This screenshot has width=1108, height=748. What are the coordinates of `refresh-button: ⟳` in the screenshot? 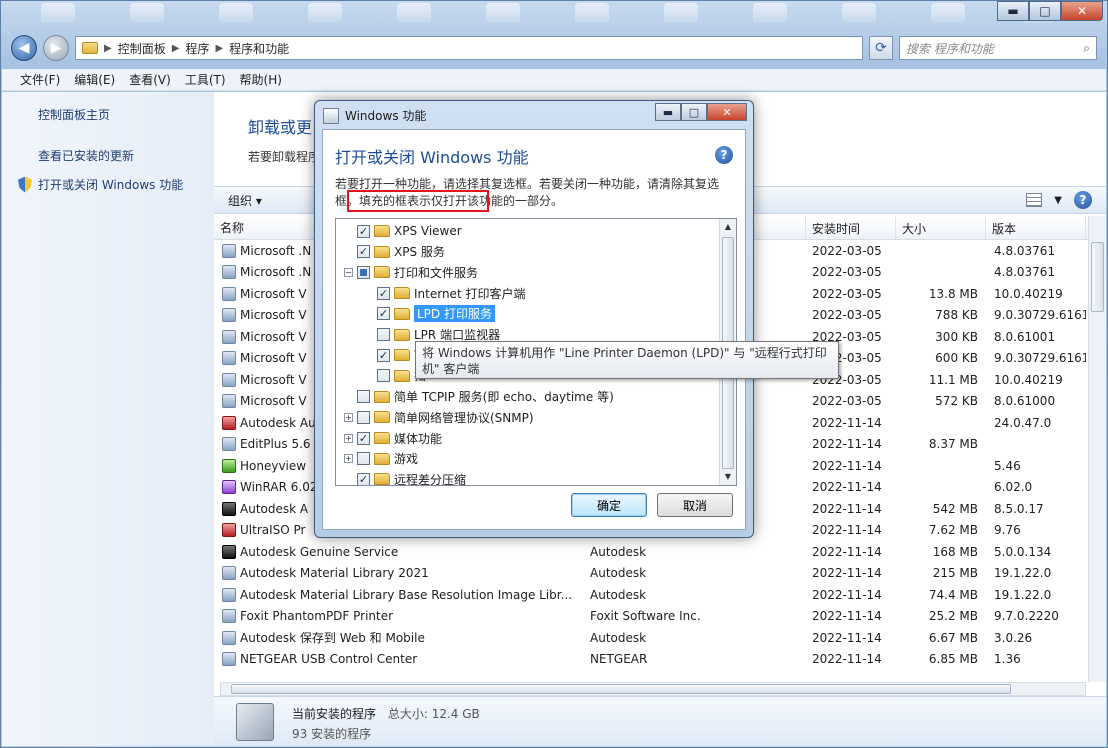 It's located at (881, 48).